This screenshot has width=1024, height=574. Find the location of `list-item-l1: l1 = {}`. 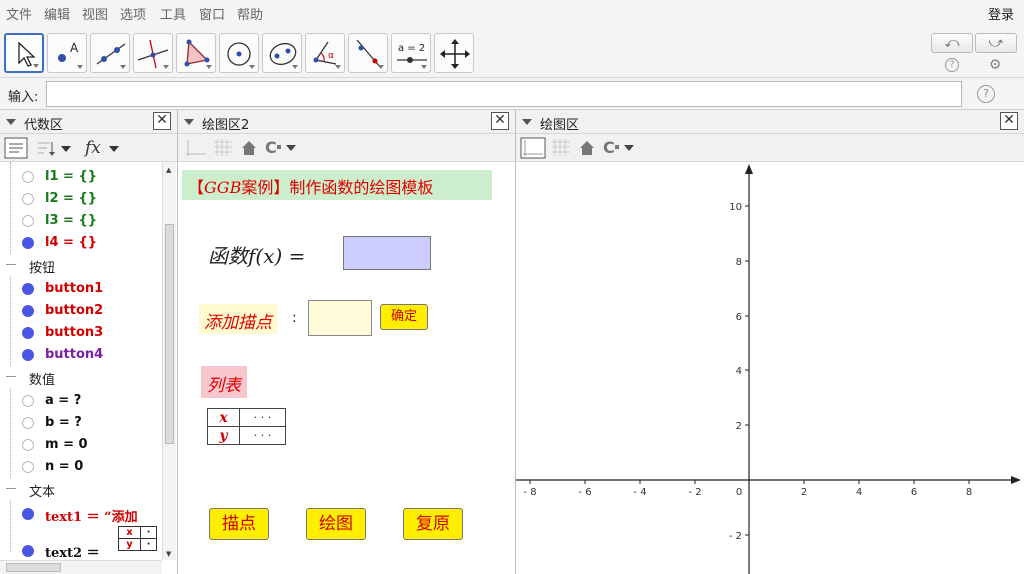

list-item-l1: l1 = {} is located at coordinates (80, 177).